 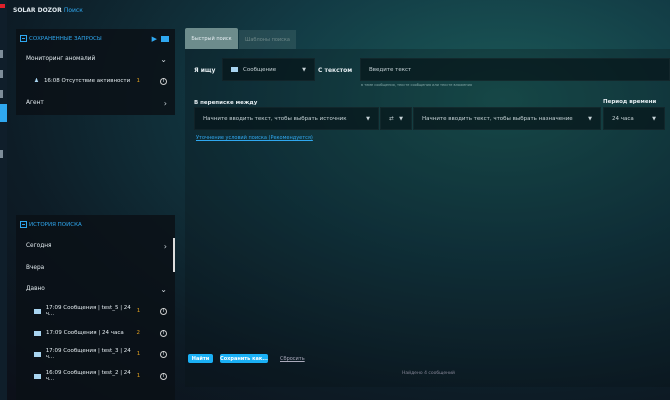 I want to click on tab-search-templates: Шаблоны поиска, so click(x=267, y=39).